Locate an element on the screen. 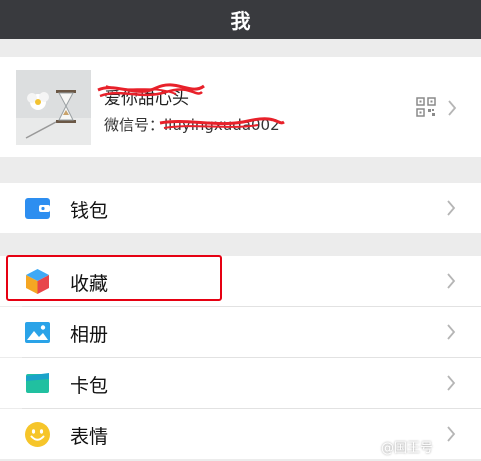 Image resolution: width=481 pixels, height=461 pixels. avatar is located at coordinates (53, 107).